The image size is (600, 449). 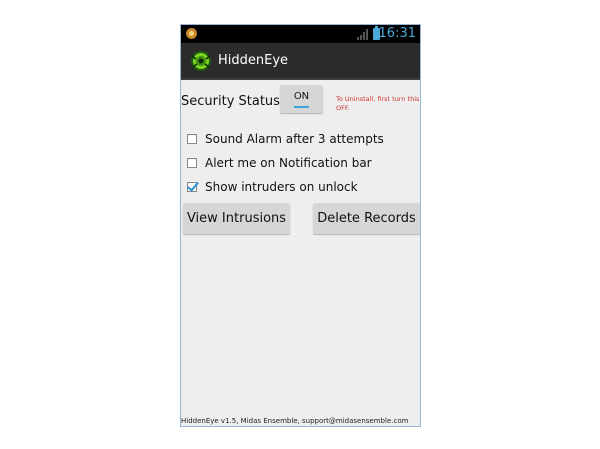 I want to click on security-toggle-label: ON, so click(x=301, y=96).